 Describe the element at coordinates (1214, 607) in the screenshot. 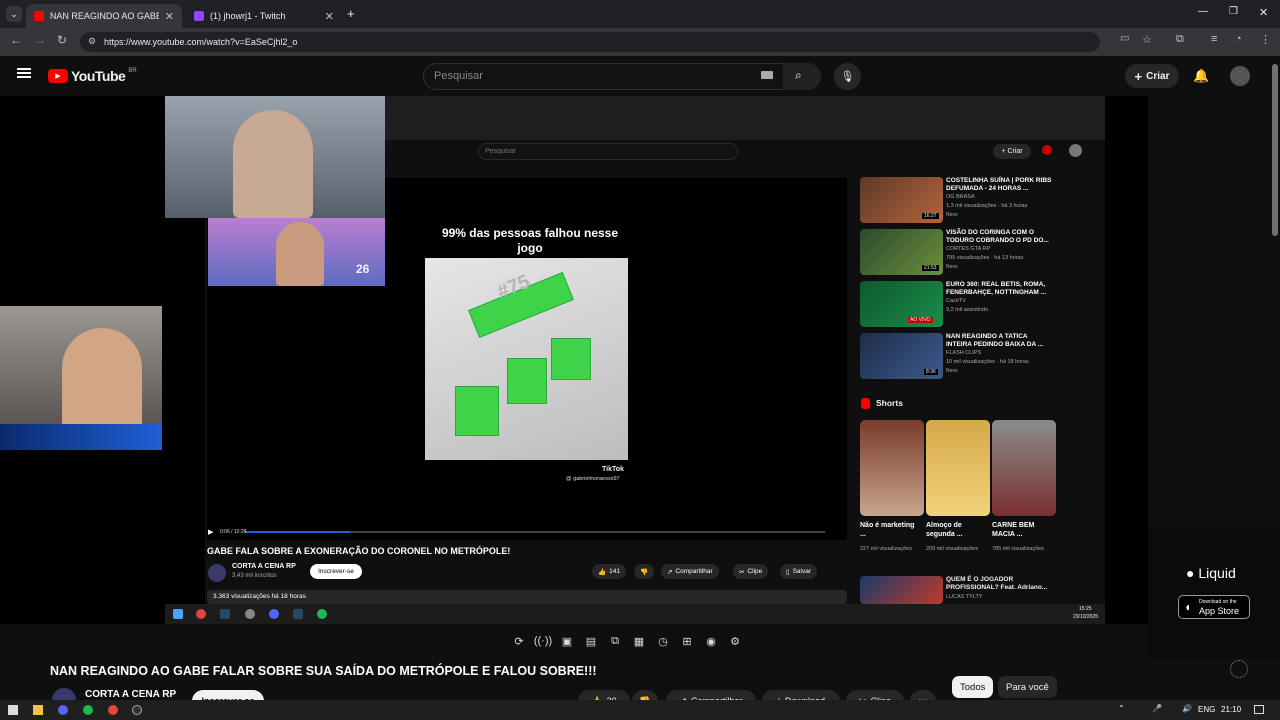

I see `app-store-button: ◖ Download on the App Store` at that location.